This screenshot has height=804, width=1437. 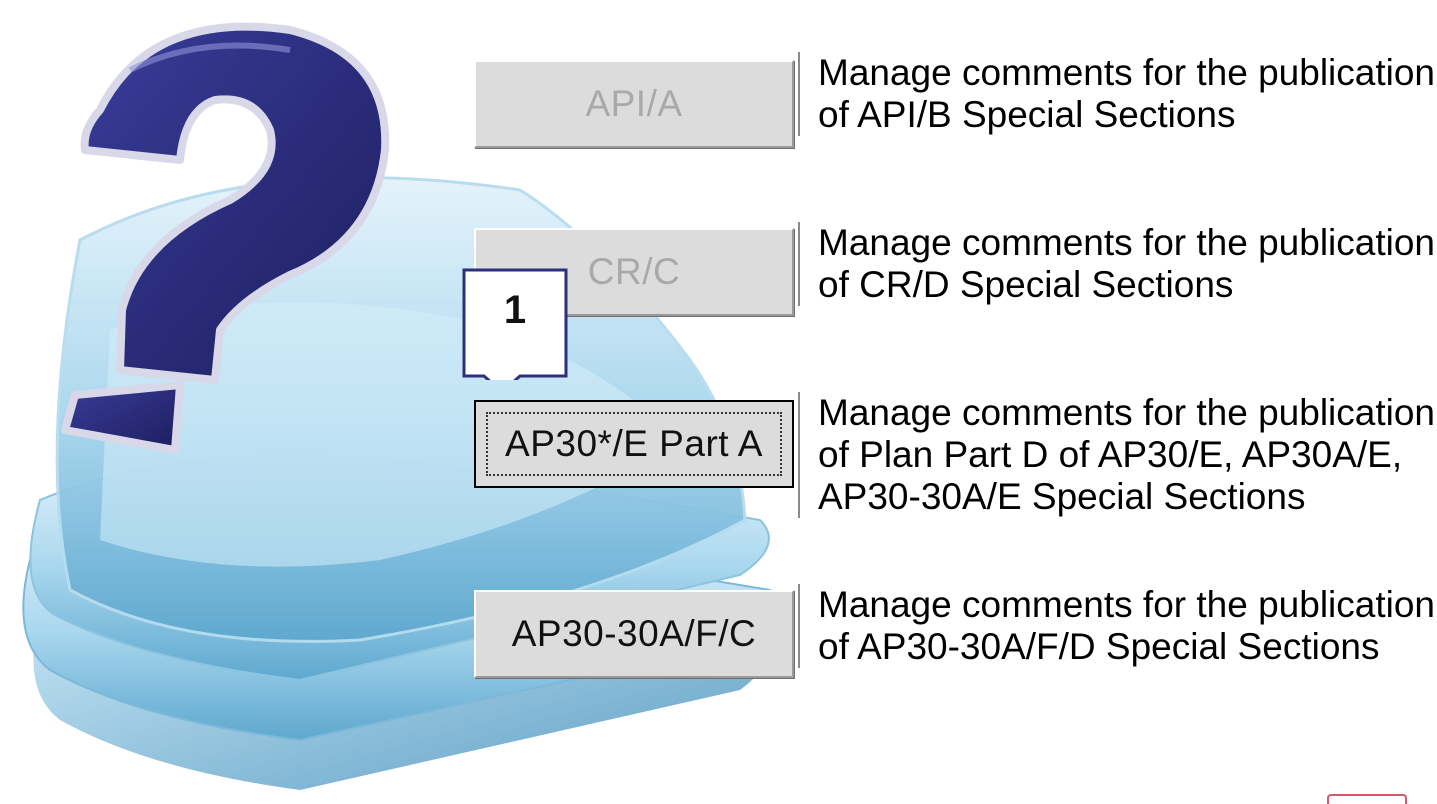 I want to click on description-line: of CR/D Special Sections, so click(x=1026, y=284).